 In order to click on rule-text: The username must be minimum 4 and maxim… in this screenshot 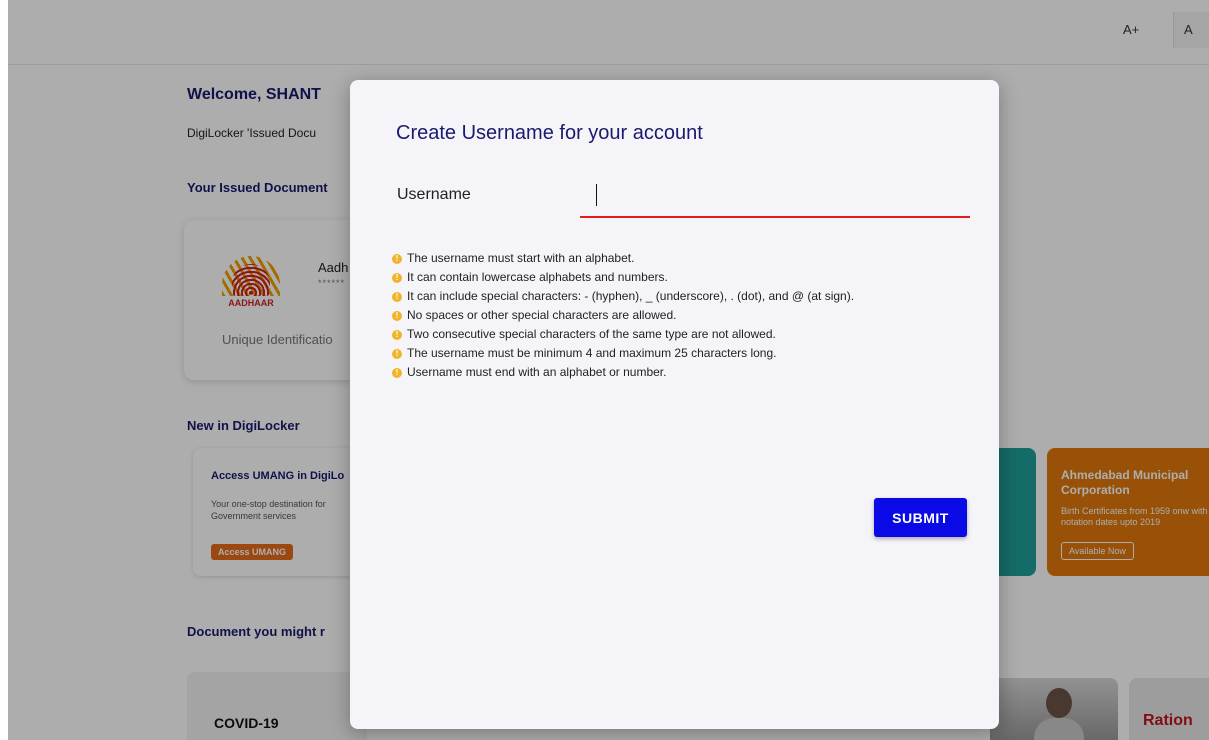, I will do `click(592, 353)`.